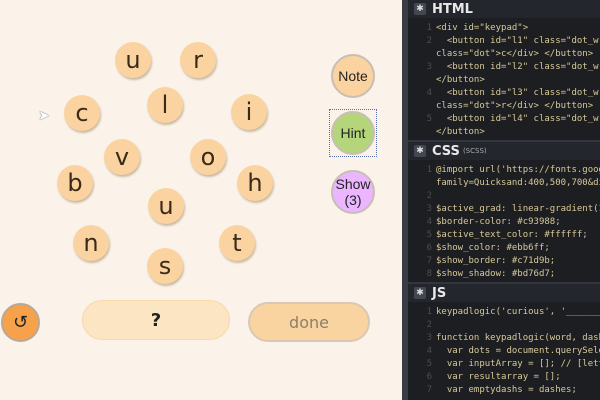 The height and width of the screenshot is (400, 600). Describe the element at coordinates (518, 312) in the screenshot. I see `code-text: keypadlogic('curious', '_______')` at that location.